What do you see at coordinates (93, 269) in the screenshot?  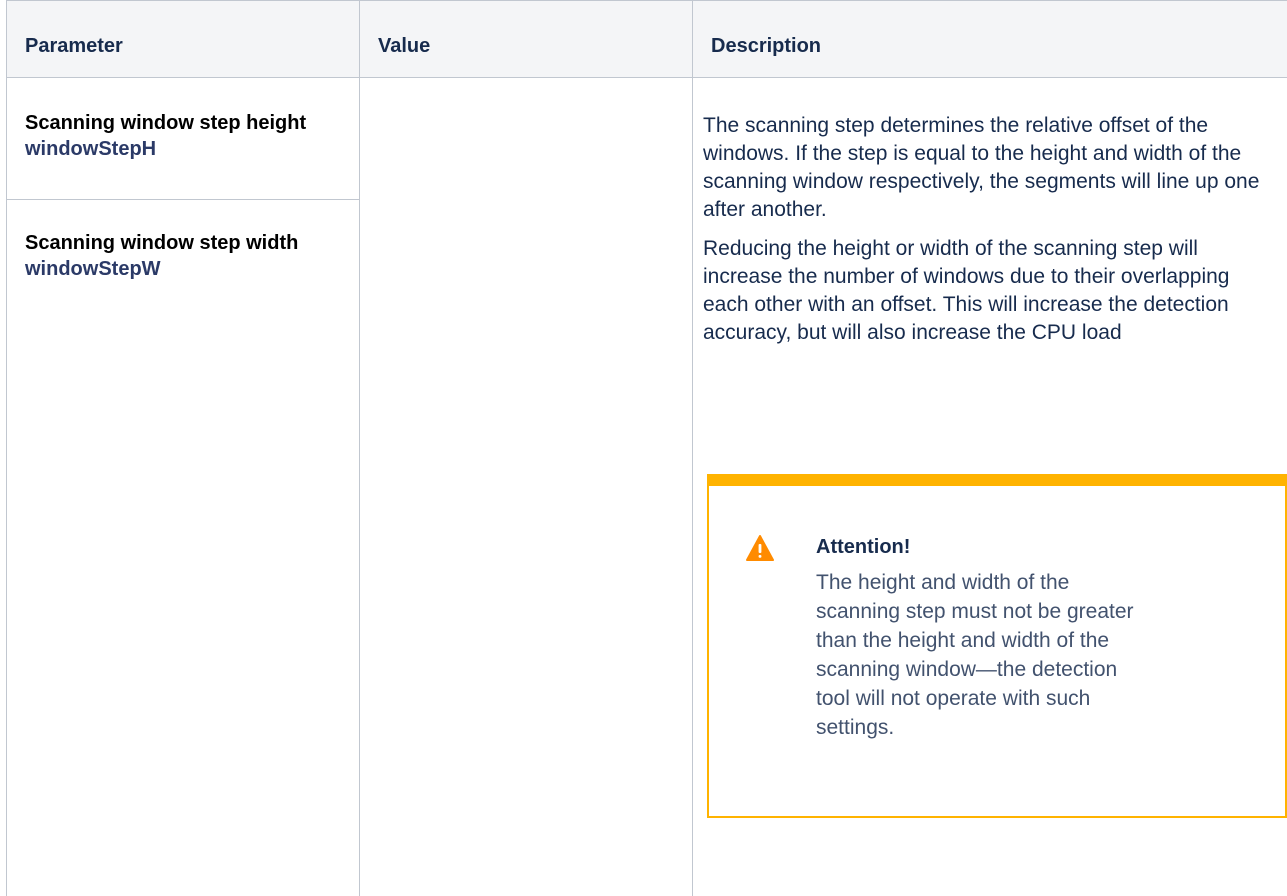 I see `parameter-code: windowStepW` at bounding box center [93, 269].